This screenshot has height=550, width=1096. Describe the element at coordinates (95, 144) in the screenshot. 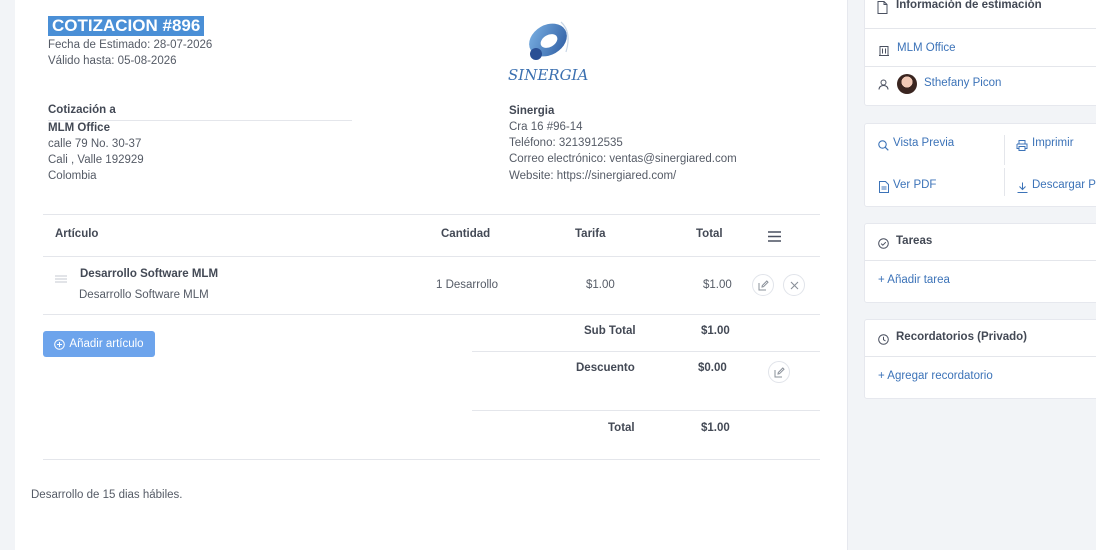

I see `client-address1: calle 79 No. 30-37` at that location.